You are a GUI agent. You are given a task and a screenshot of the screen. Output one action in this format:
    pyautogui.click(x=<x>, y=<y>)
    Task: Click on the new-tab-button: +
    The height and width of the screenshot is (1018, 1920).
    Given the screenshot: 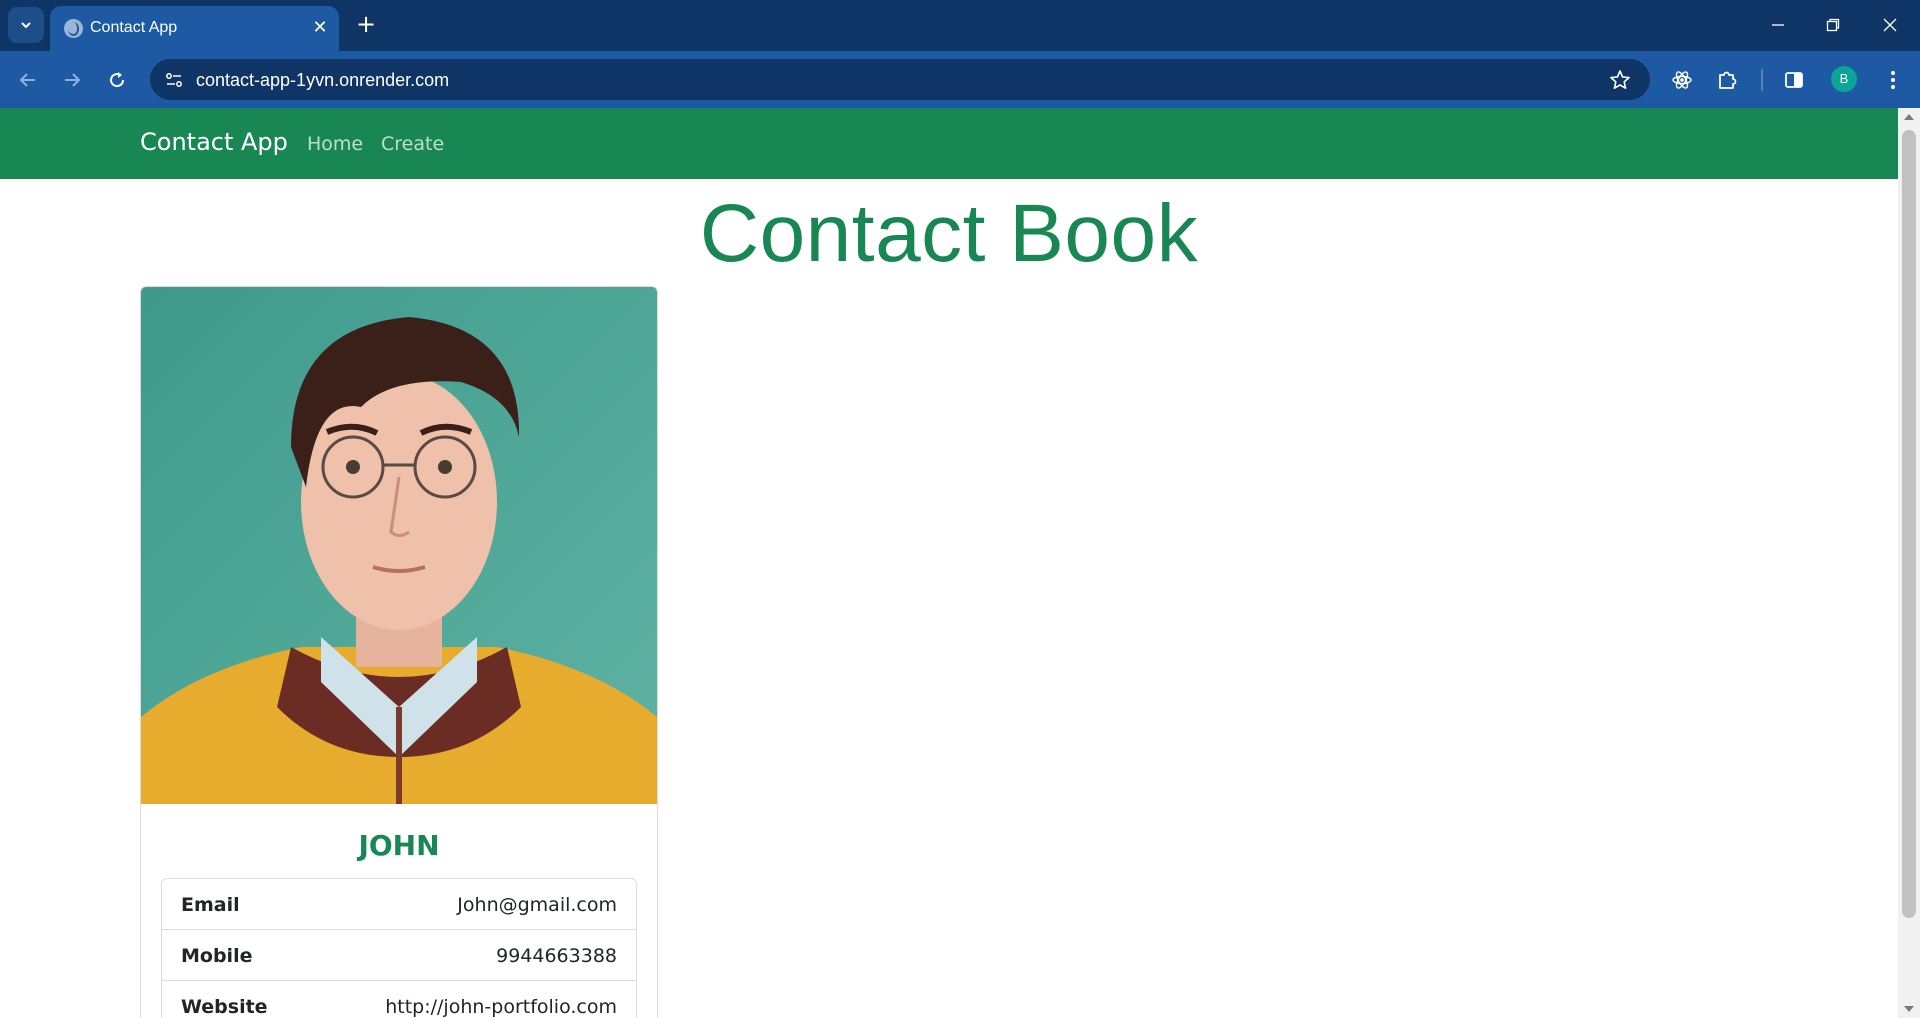 What is the action you would take?
    pyautogui.click(x=366, y=24)
    